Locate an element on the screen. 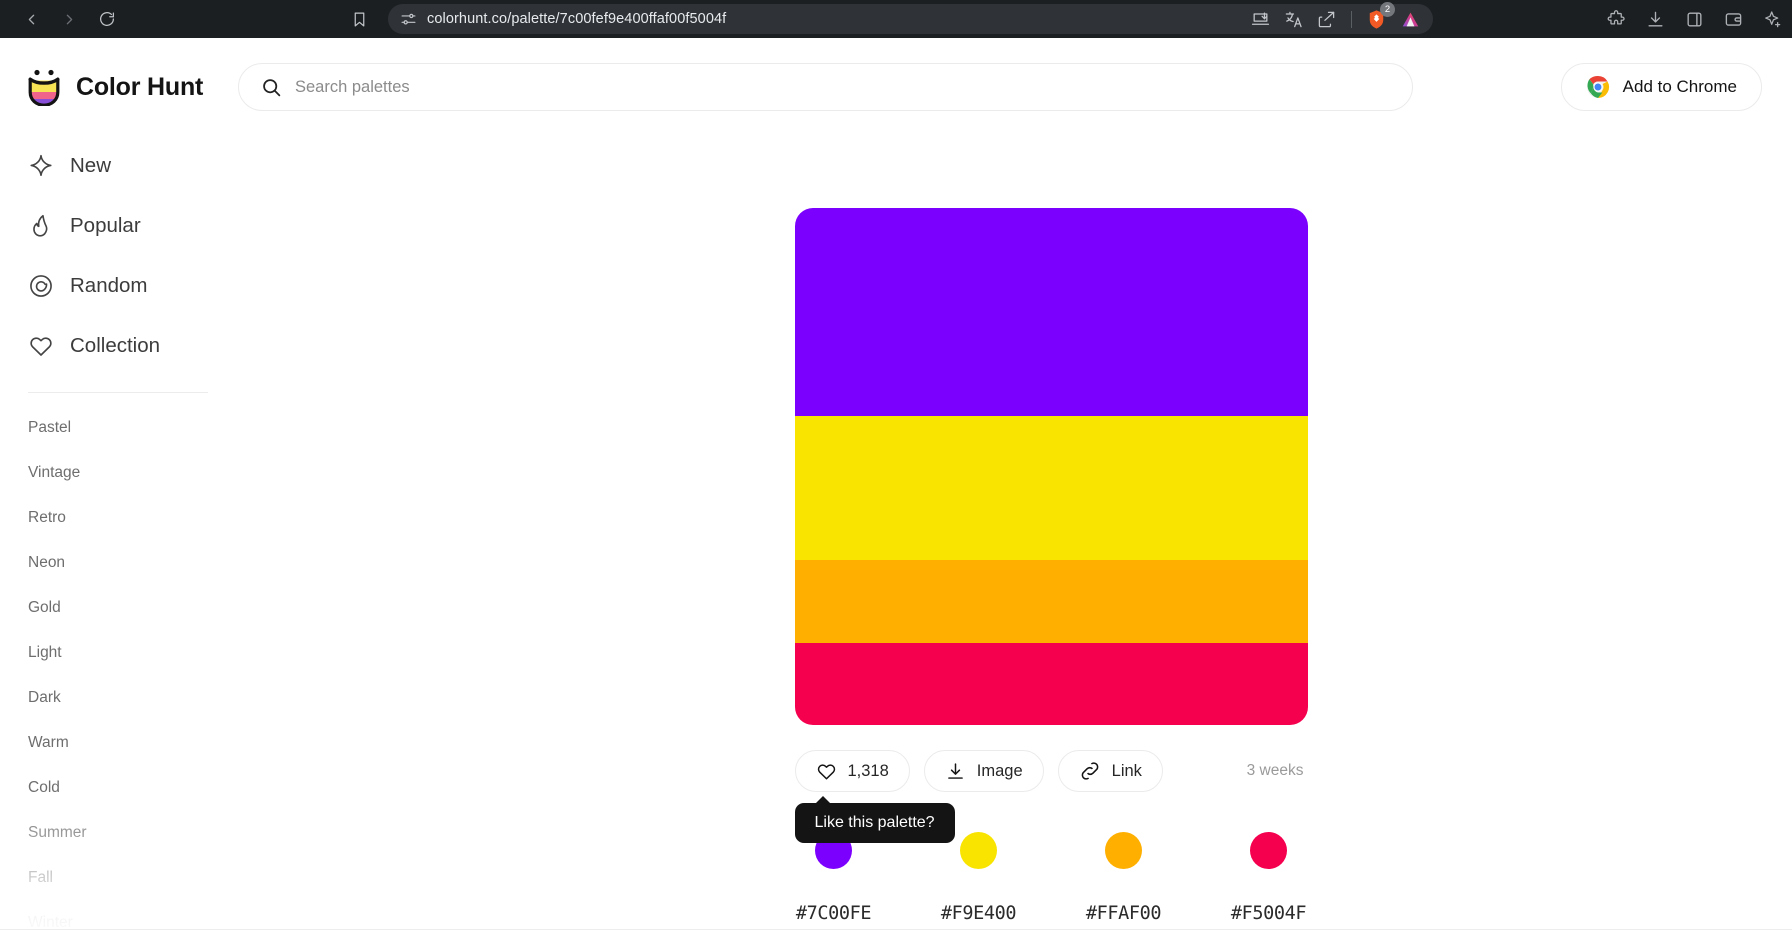  sidebar-tag-vintage: Vintage is located at coordinates (169, 472).